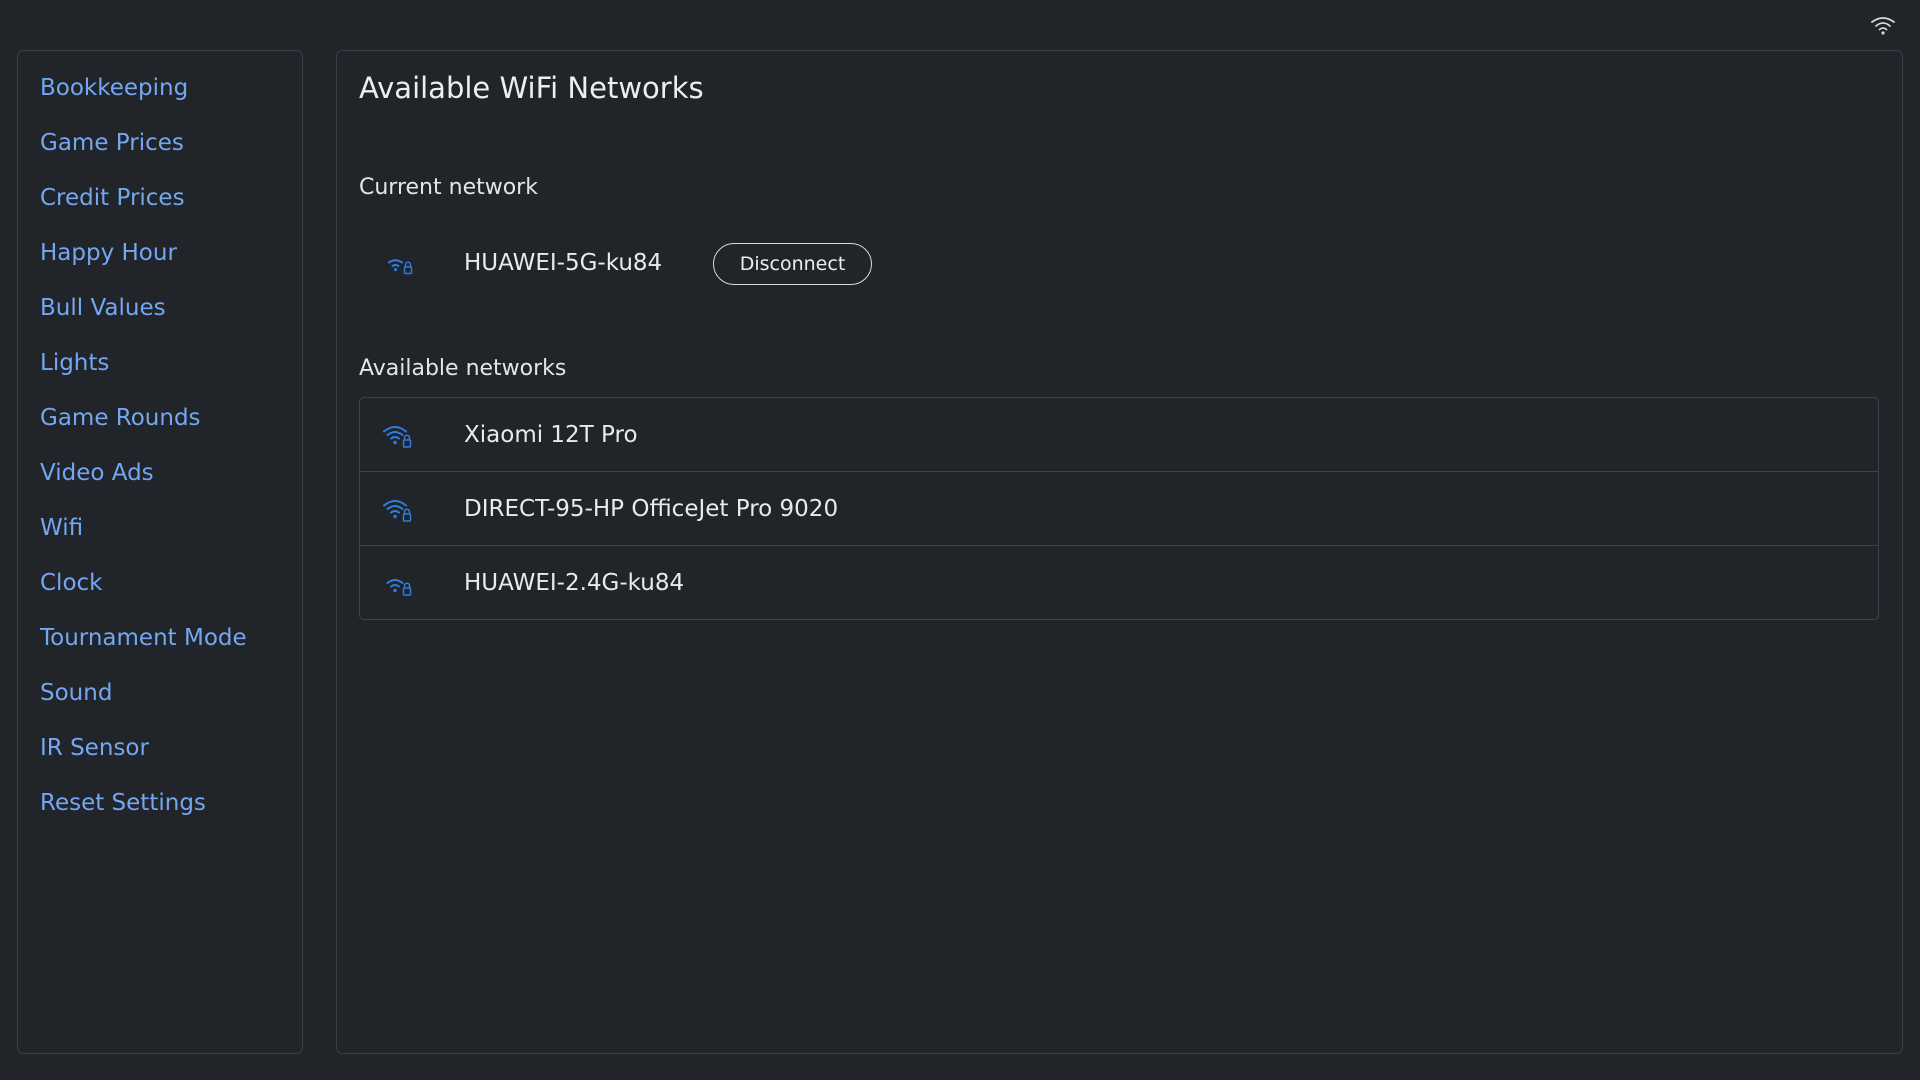  What do you see at coordinates (160, 143) in the screenshot?
I see `sidebar-item-game-prices: Game Prices` at bounding box center [160, 143].